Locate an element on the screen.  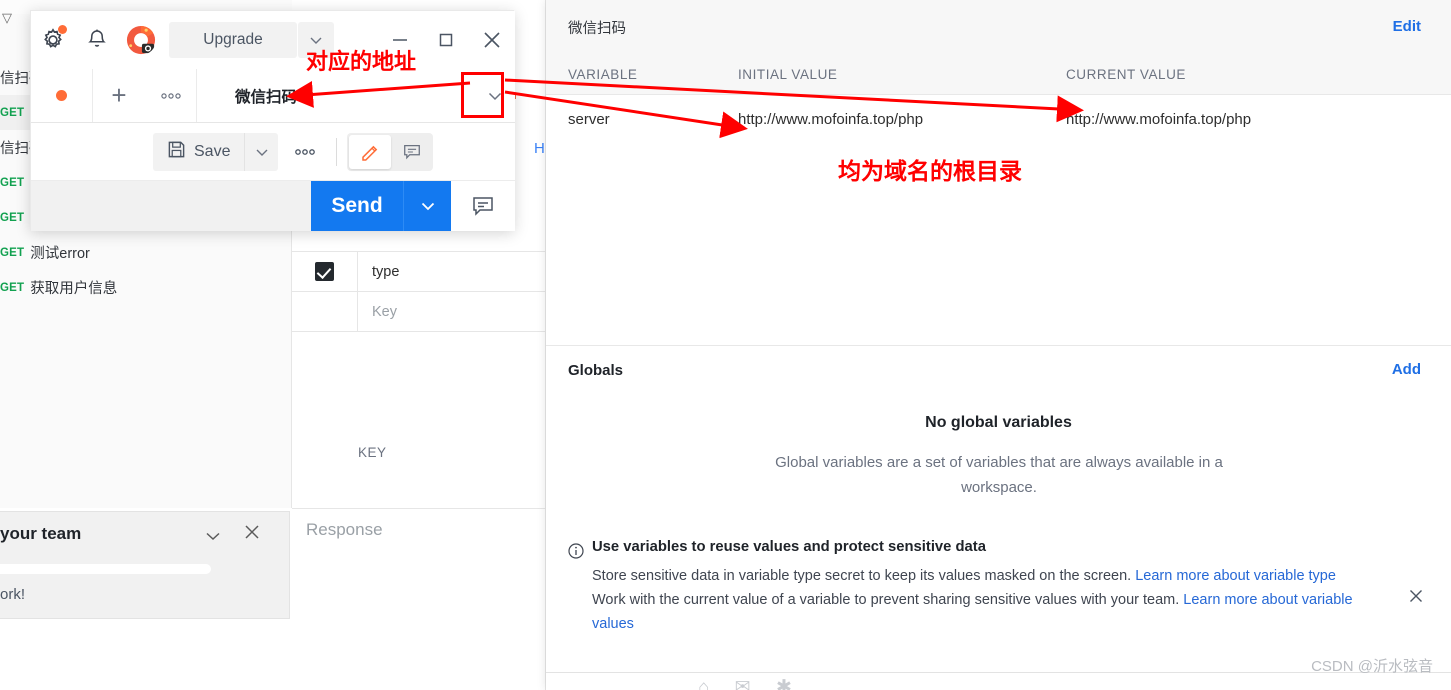
params-table-row: type is located at coordinates (419, 272).